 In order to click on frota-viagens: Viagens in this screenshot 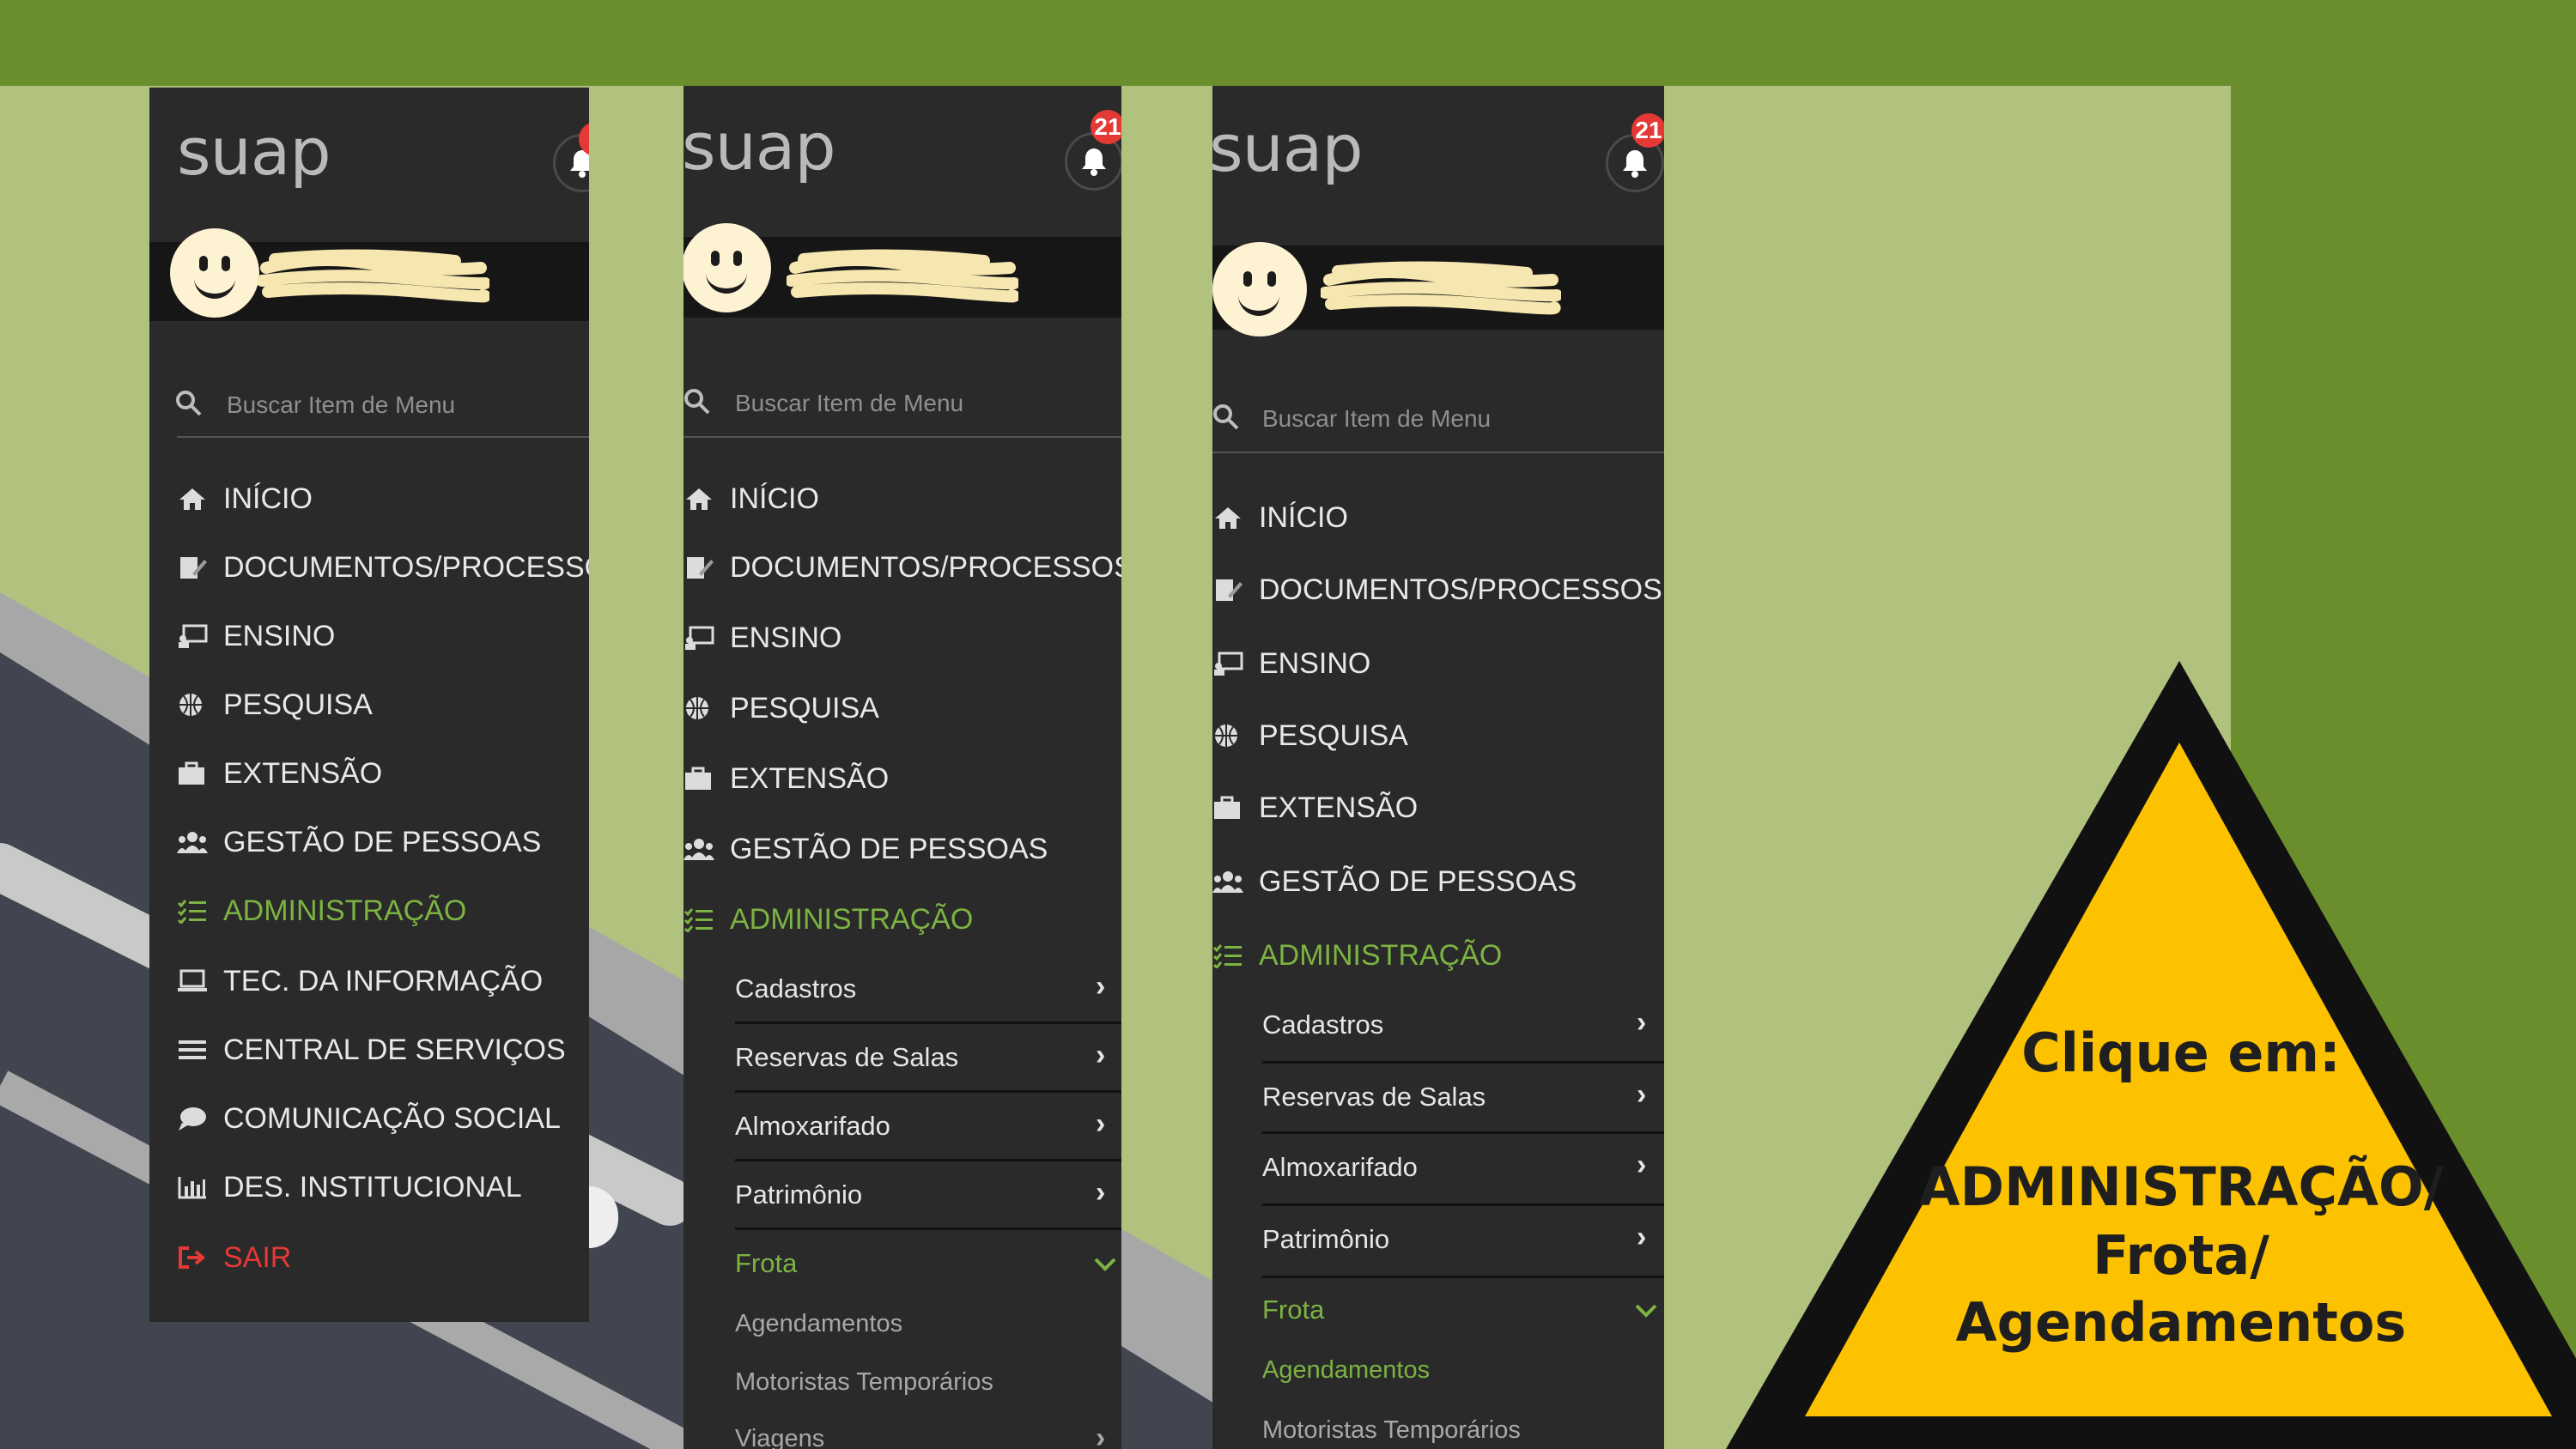, I will do `click(779, 1437)`.